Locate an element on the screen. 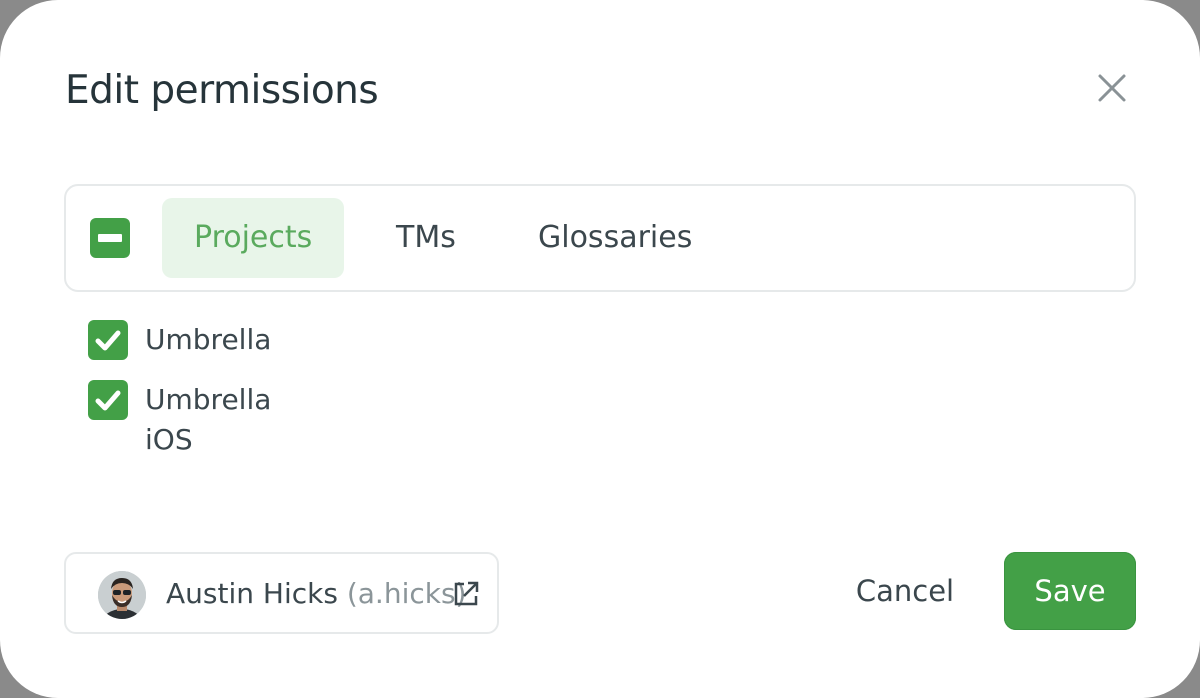  cancel-button: Cancel is located at coordinates (905, 591).